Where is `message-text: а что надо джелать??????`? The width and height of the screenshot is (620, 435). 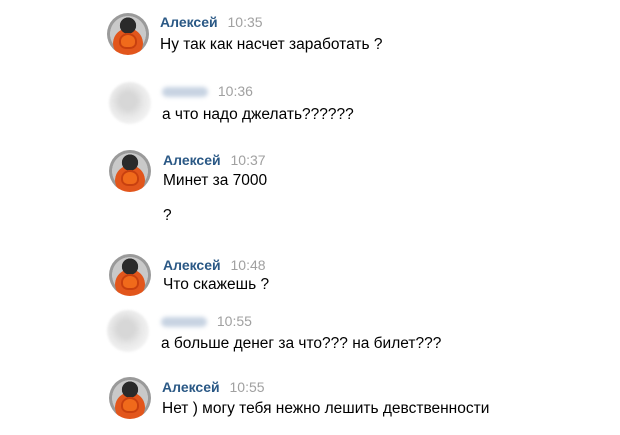
message-text: а что надо джелать?????? is located at coordinates (258, 114).